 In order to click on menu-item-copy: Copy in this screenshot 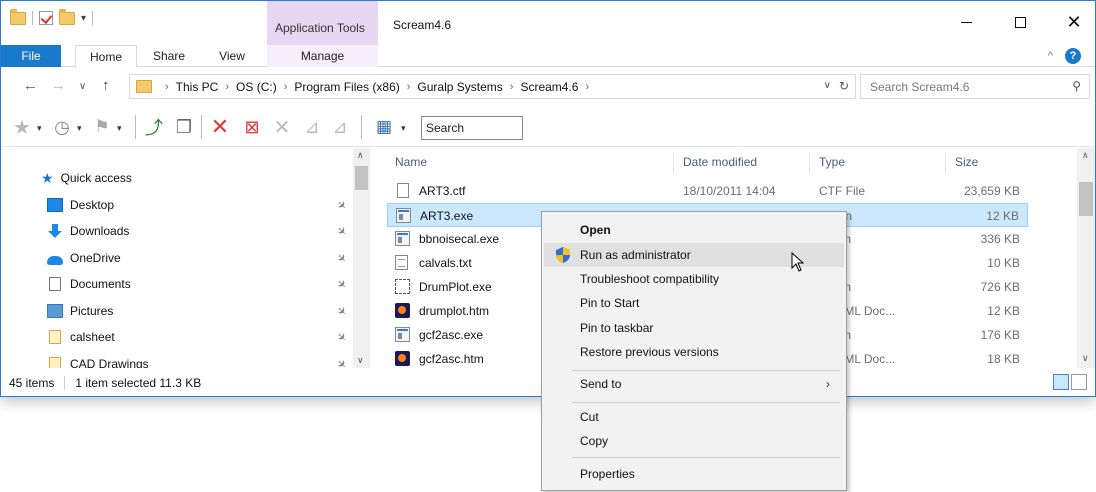, I will do `click(694, 441)`.